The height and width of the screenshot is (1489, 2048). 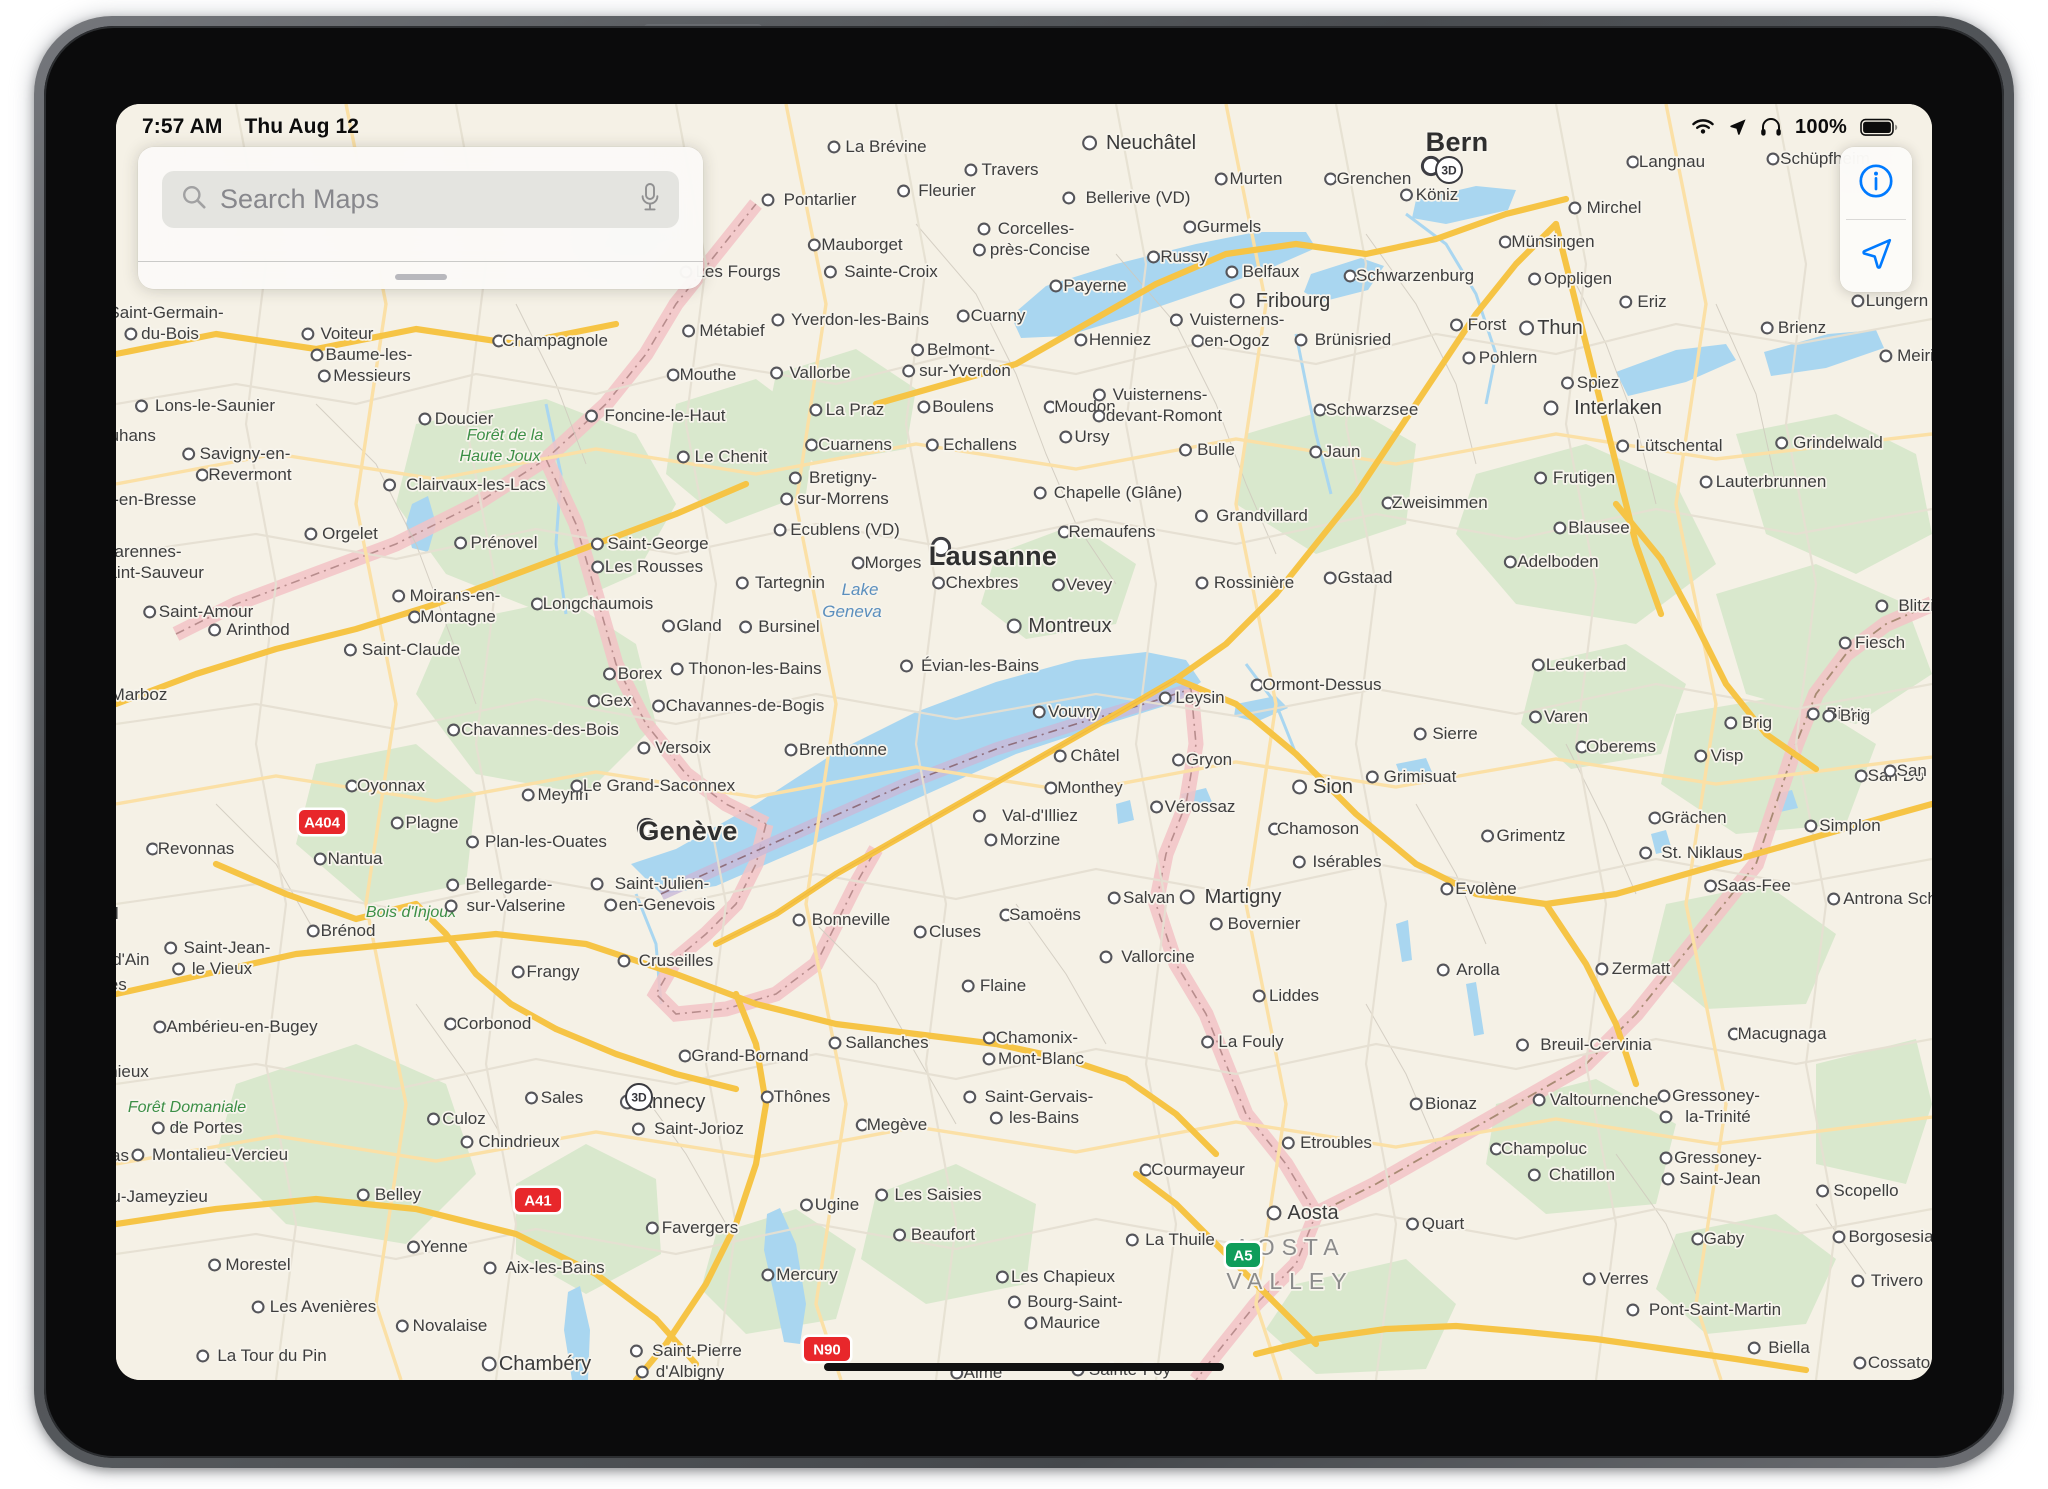 What do you see at coordinates (1876, 183) in the screenshot?
I see `info-button` at bounding box center [1876, 183].